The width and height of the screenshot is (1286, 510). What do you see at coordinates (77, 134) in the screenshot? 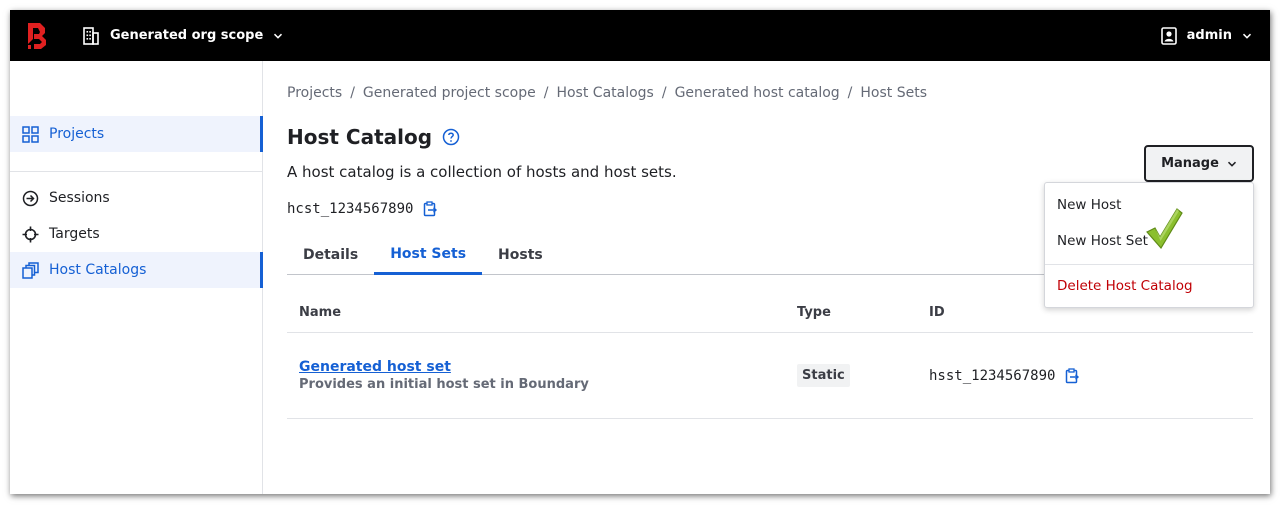
I see `sidebar-item-label: Projects` at bounding box center [77, 134].